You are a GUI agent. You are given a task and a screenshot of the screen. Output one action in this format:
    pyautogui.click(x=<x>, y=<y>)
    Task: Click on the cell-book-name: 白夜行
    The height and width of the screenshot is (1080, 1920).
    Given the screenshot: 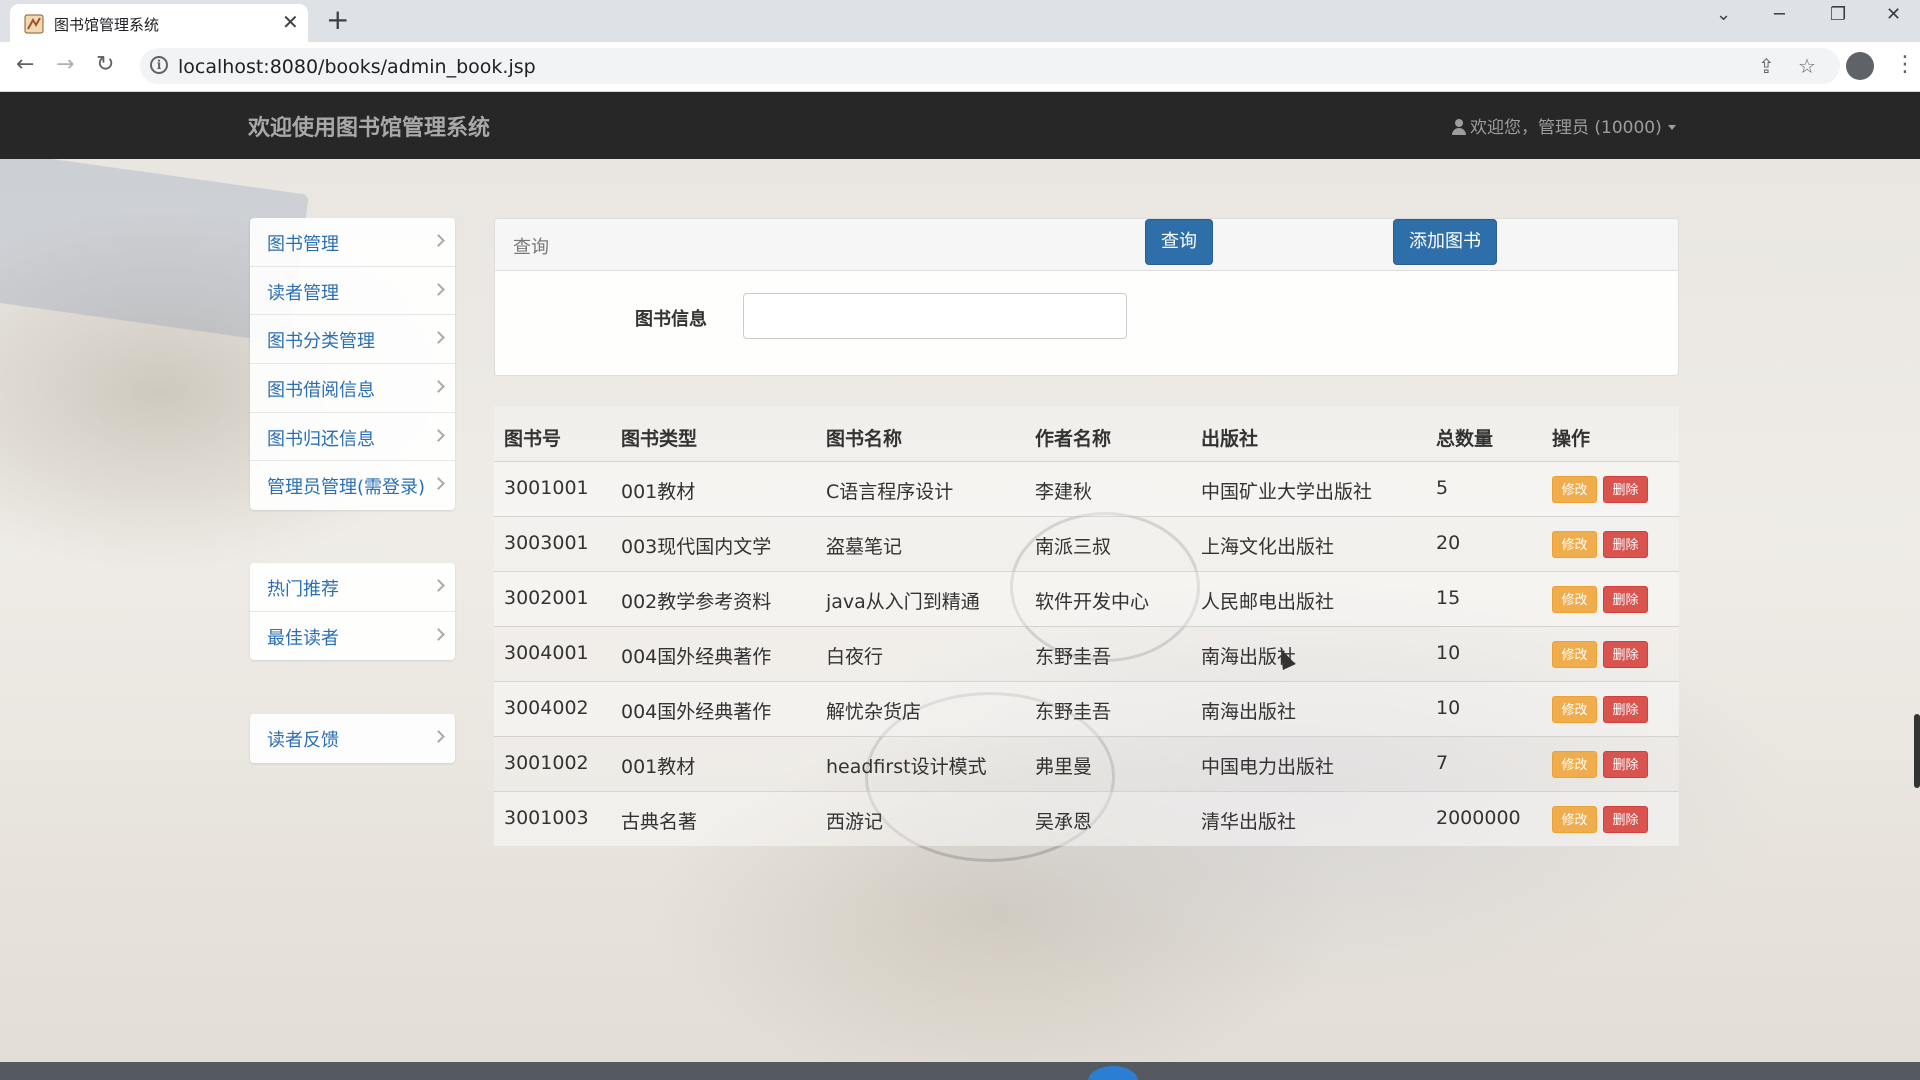 What is the action you would take?
    pyautogui.click(x=855, y=657)
    